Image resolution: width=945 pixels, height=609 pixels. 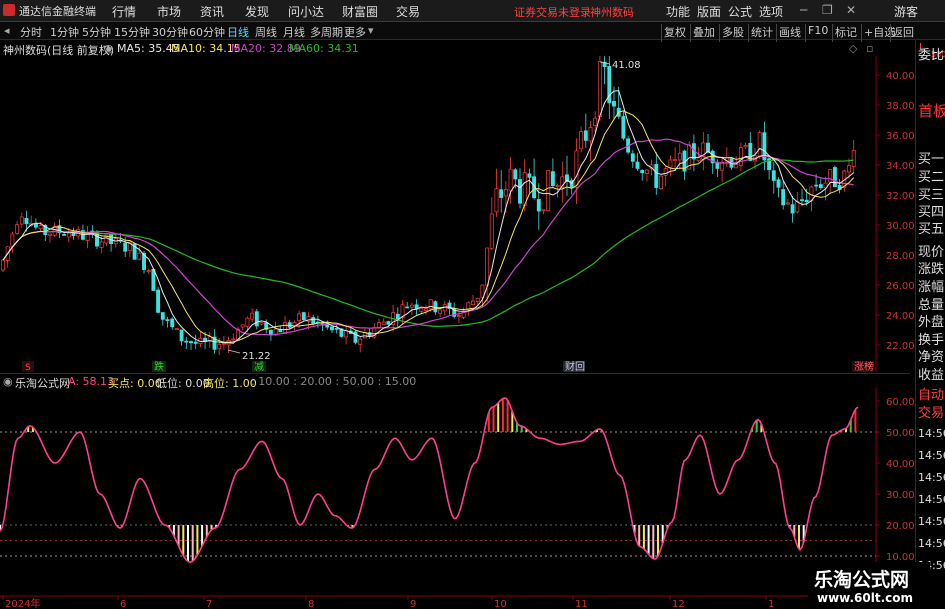 I want to click on menu-options: 选项, so click(x=771, y=11).